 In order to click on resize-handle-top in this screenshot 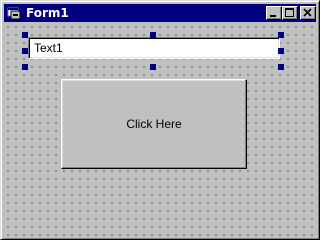, I will do `click(153, 35)`.